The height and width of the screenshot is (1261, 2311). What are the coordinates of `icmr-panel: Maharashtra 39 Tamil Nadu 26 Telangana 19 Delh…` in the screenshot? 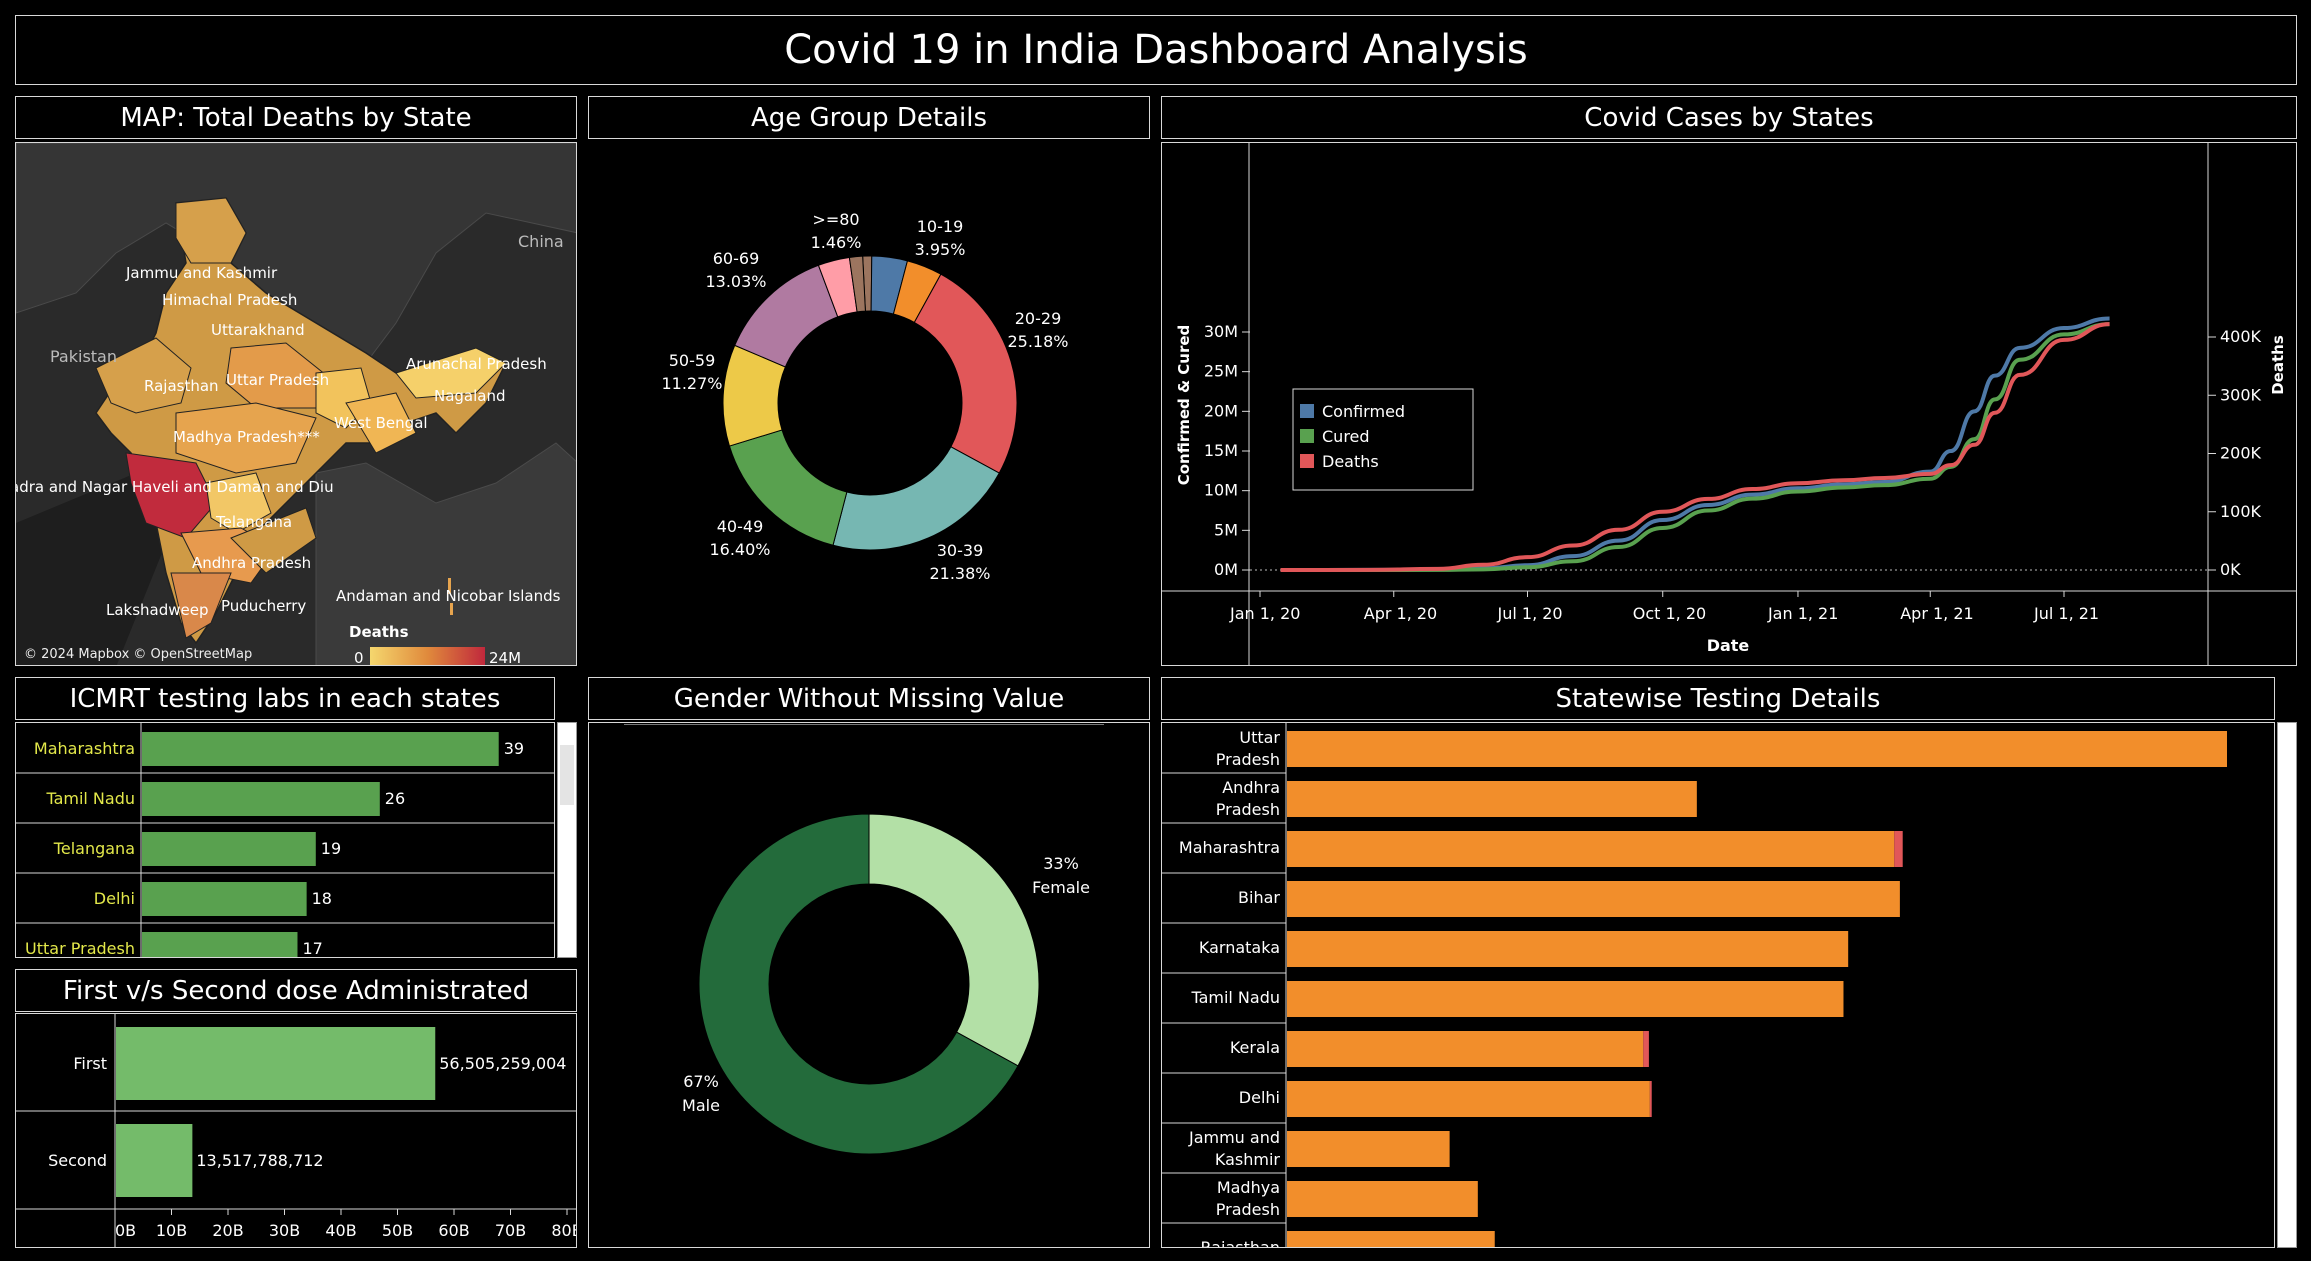 It's located at (285, 840).